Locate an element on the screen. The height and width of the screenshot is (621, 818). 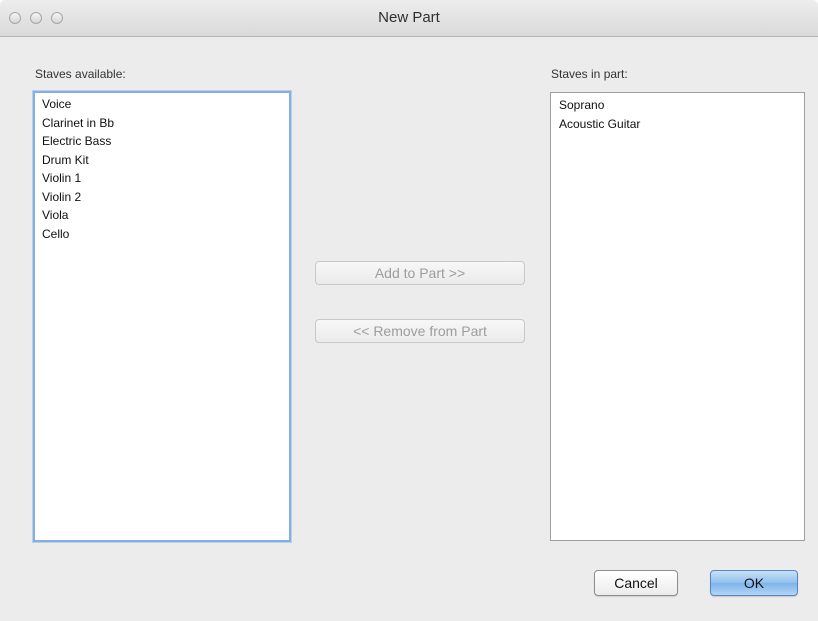
list-item: Voice is located at coordinates (162, 104).